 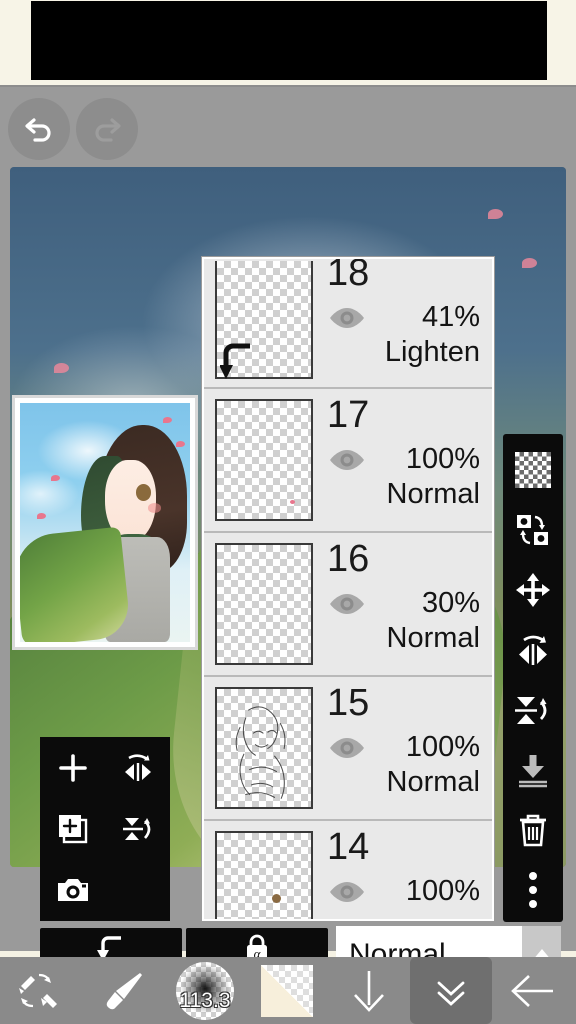 I want to click on merge-down-icon, so click(x=533, y=771).